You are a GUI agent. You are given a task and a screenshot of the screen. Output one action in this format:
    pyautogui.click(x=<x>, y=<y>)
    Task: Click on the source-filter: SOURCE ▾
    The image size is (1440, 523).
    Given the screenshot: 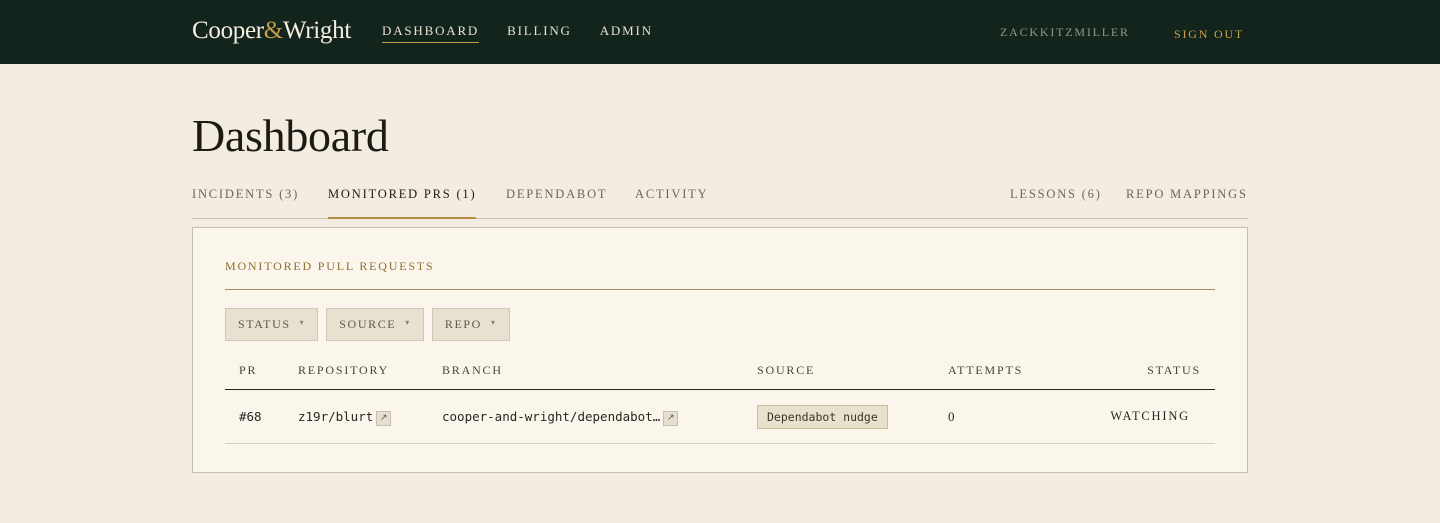 What is the action you would take?
    pyautogui.click(x=375, y=324)
    